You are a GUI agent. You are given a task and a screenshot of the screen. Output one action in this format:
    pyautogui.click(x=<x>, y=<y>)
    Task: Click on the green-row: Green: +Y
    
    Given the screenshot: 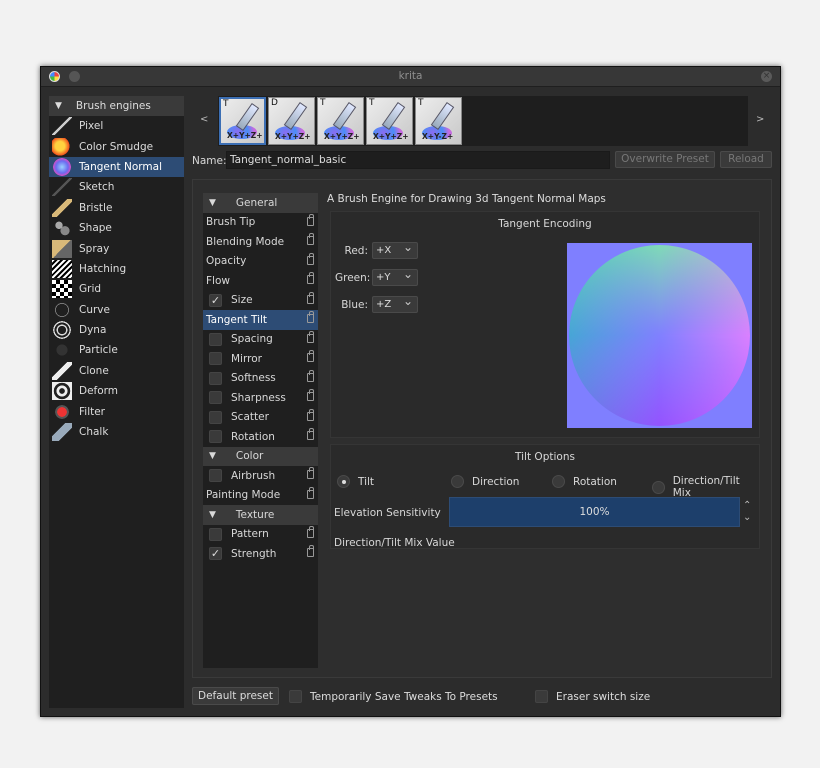 What is the action you would take?
    pyautogui.click(x=376, y=276)
    